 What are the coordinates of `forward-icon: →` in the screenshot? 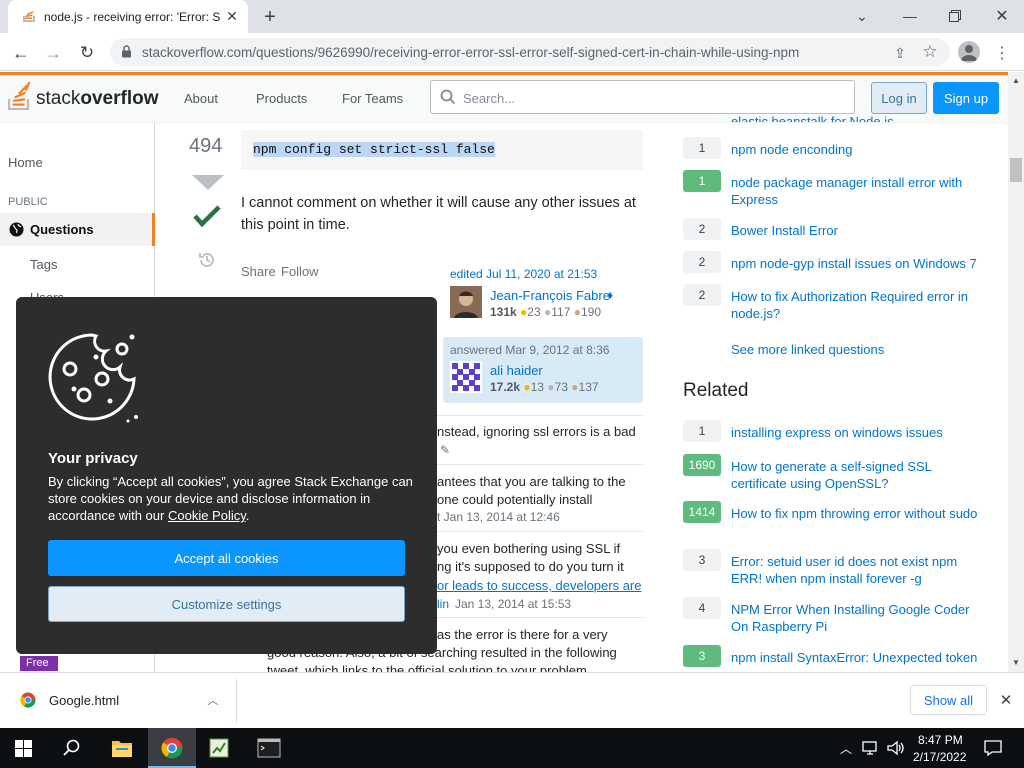 It's located at (53, 53).